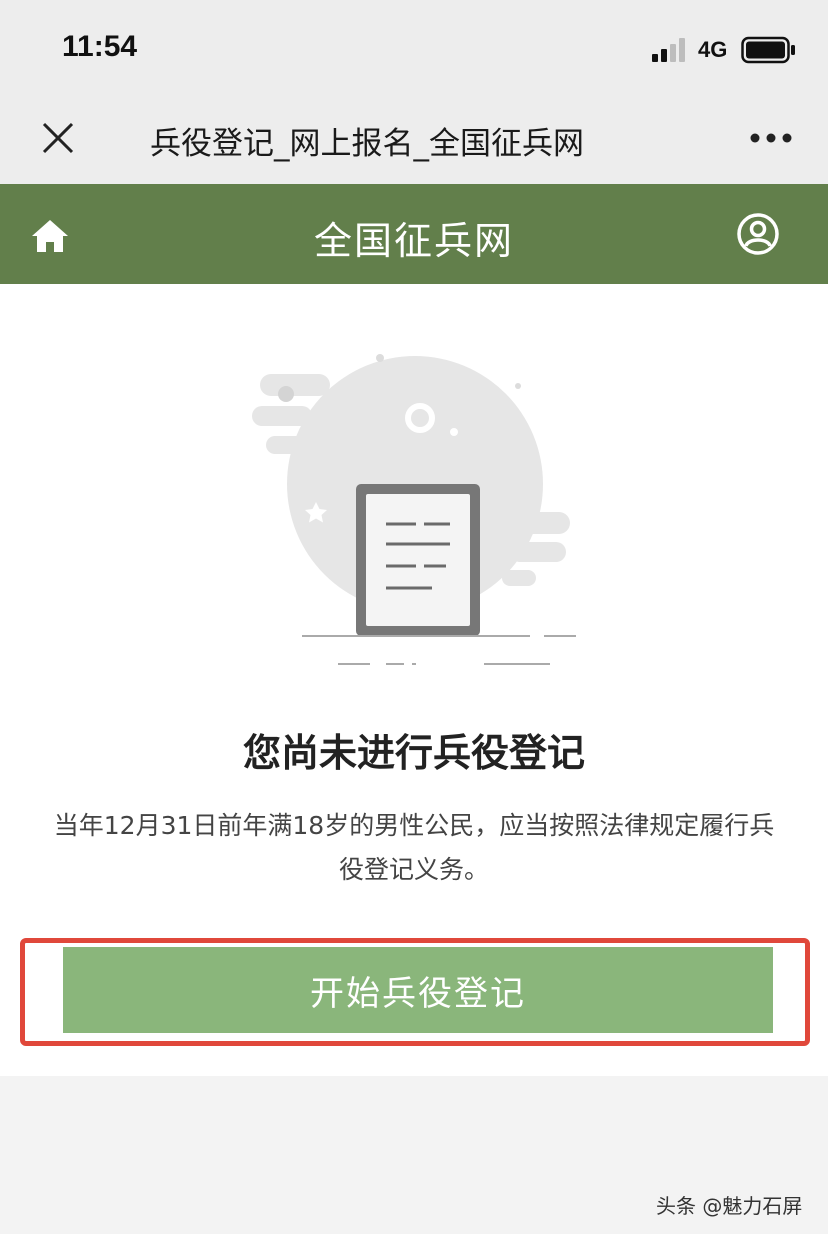 The width and height of the screenshot is (828, 1234). What do you see at coordinates (418, 990) in the screenshot?
I see `start-registration-button: 开始兵役登记` at bounding box center [418, 990].